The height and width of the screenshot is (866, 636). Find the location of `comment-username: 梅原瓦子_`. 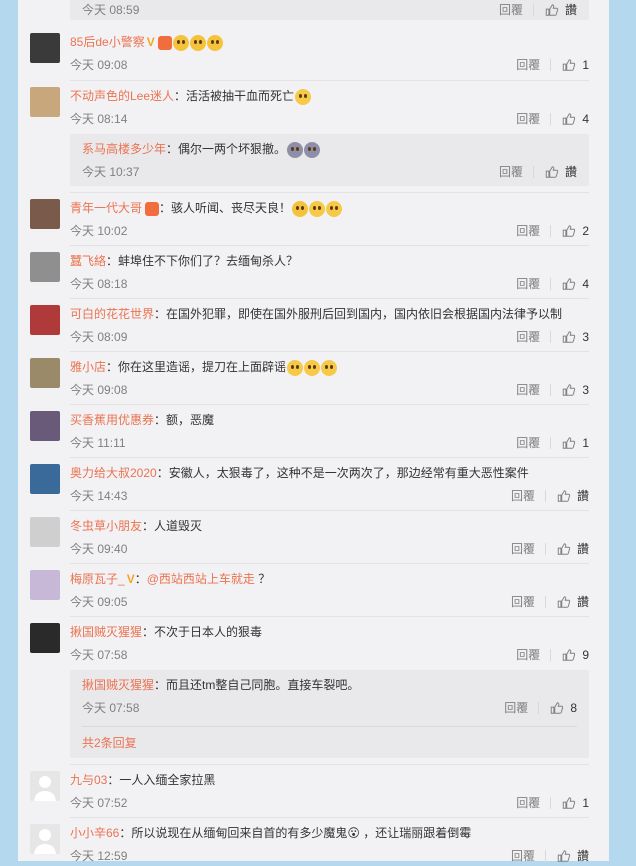

comment-username: 梅原瓦子_ is located at coordinates (97, 579).